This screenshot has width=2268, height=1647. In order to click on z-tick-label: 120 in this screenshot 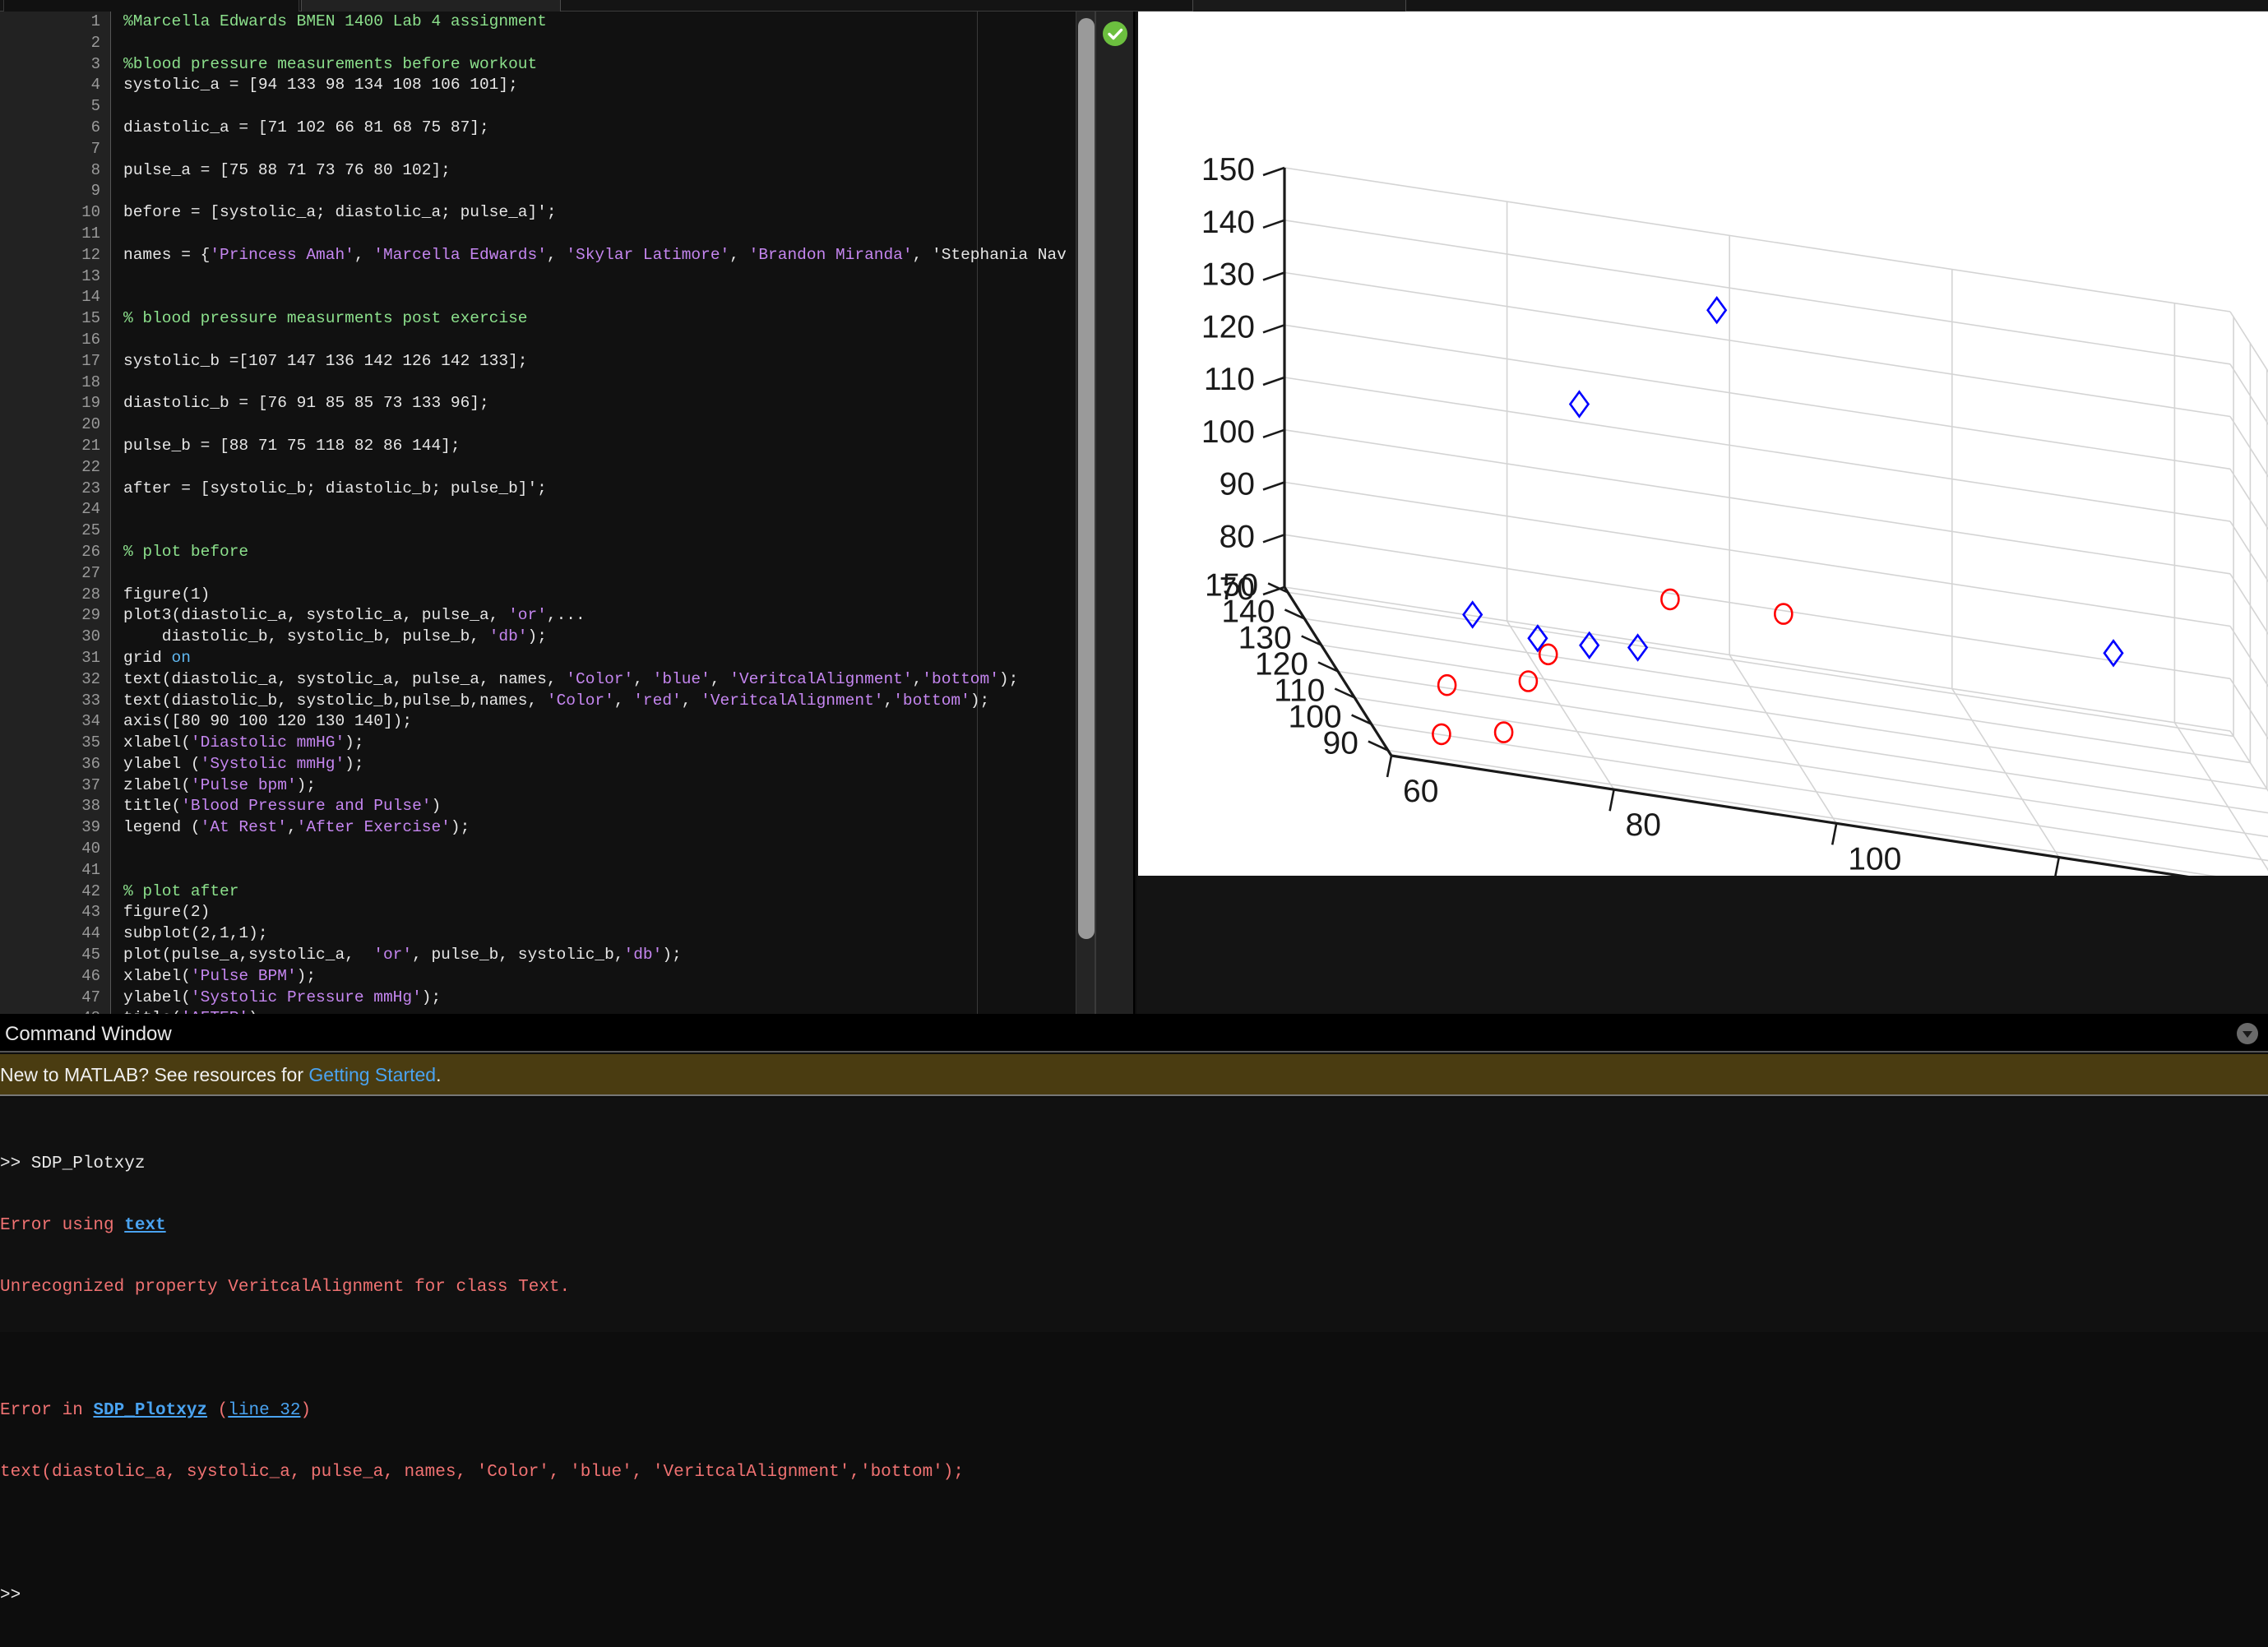, I will do `click(1228, 327)`.